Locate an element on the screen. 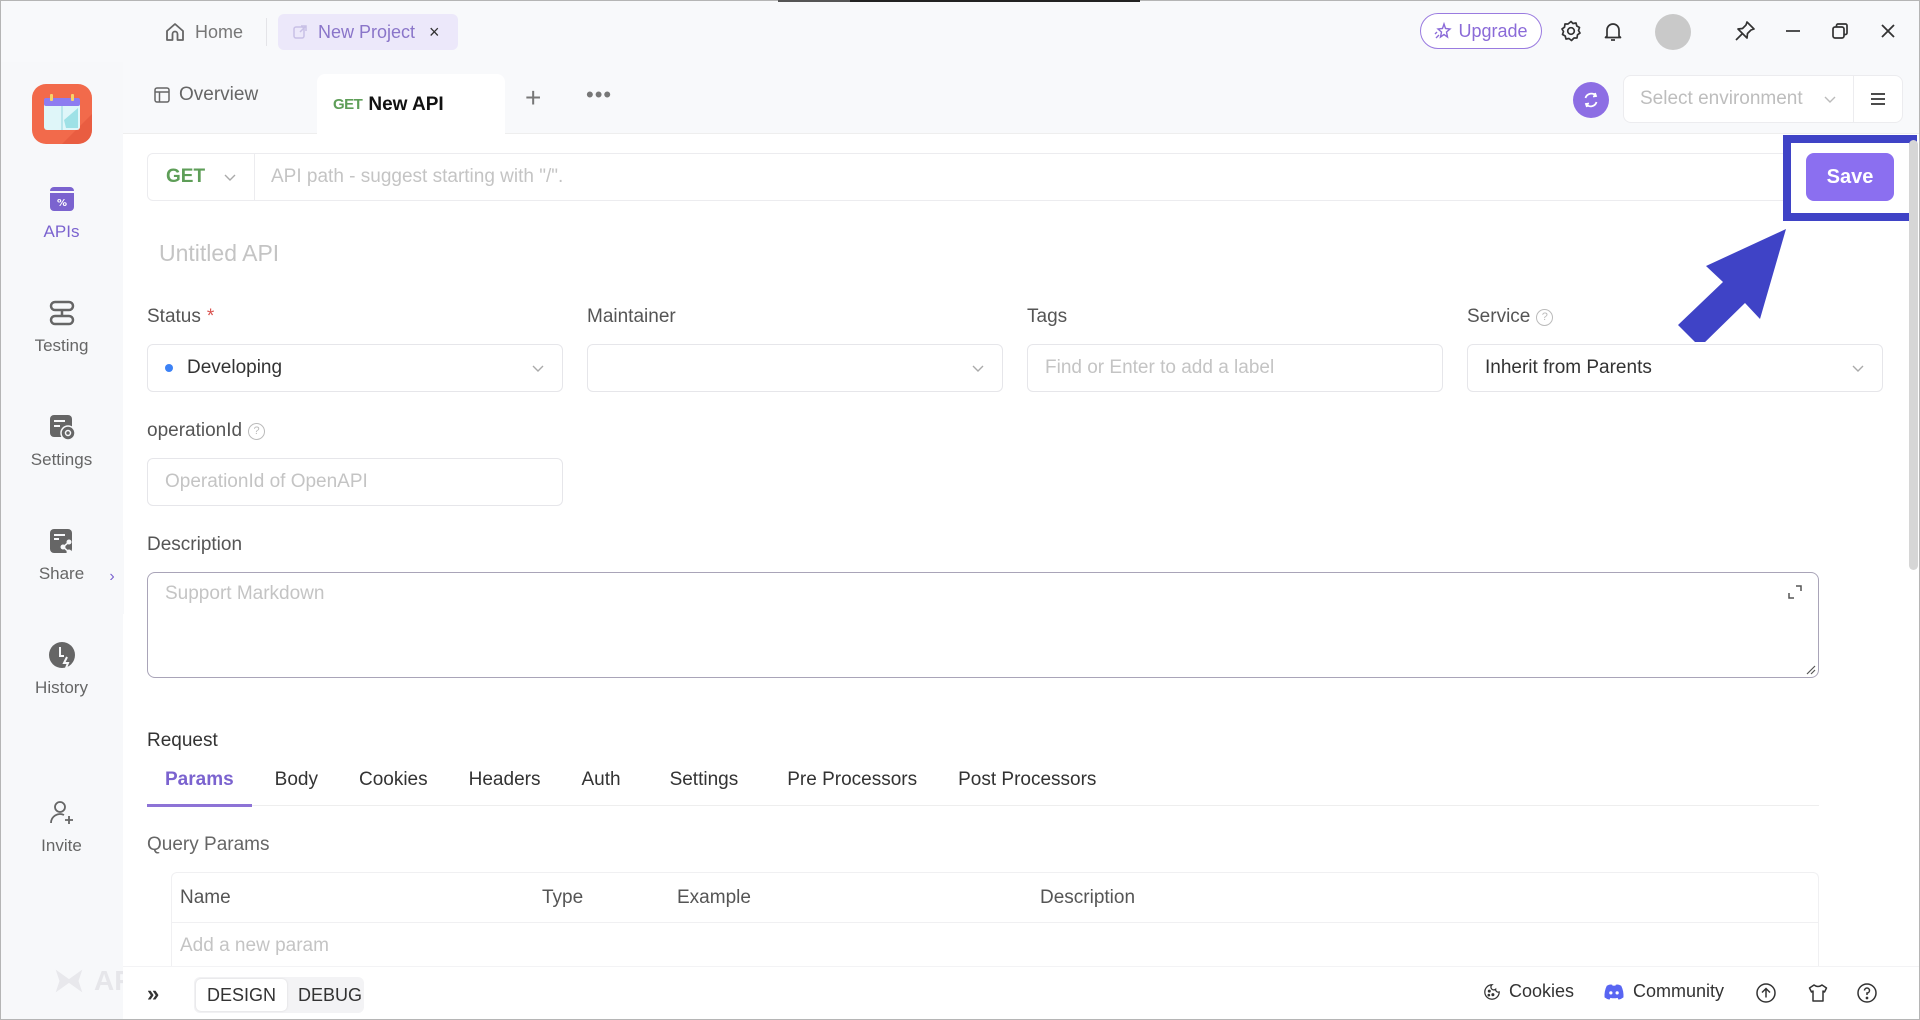 This screenshot has height=1020, width=1920. help-circle-icon is located at coordinates (1867, 993).